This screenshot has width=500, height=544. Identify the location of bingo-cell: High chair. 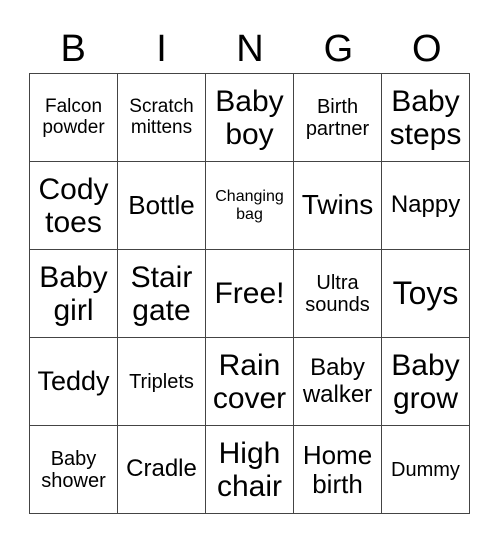
(249, 469).